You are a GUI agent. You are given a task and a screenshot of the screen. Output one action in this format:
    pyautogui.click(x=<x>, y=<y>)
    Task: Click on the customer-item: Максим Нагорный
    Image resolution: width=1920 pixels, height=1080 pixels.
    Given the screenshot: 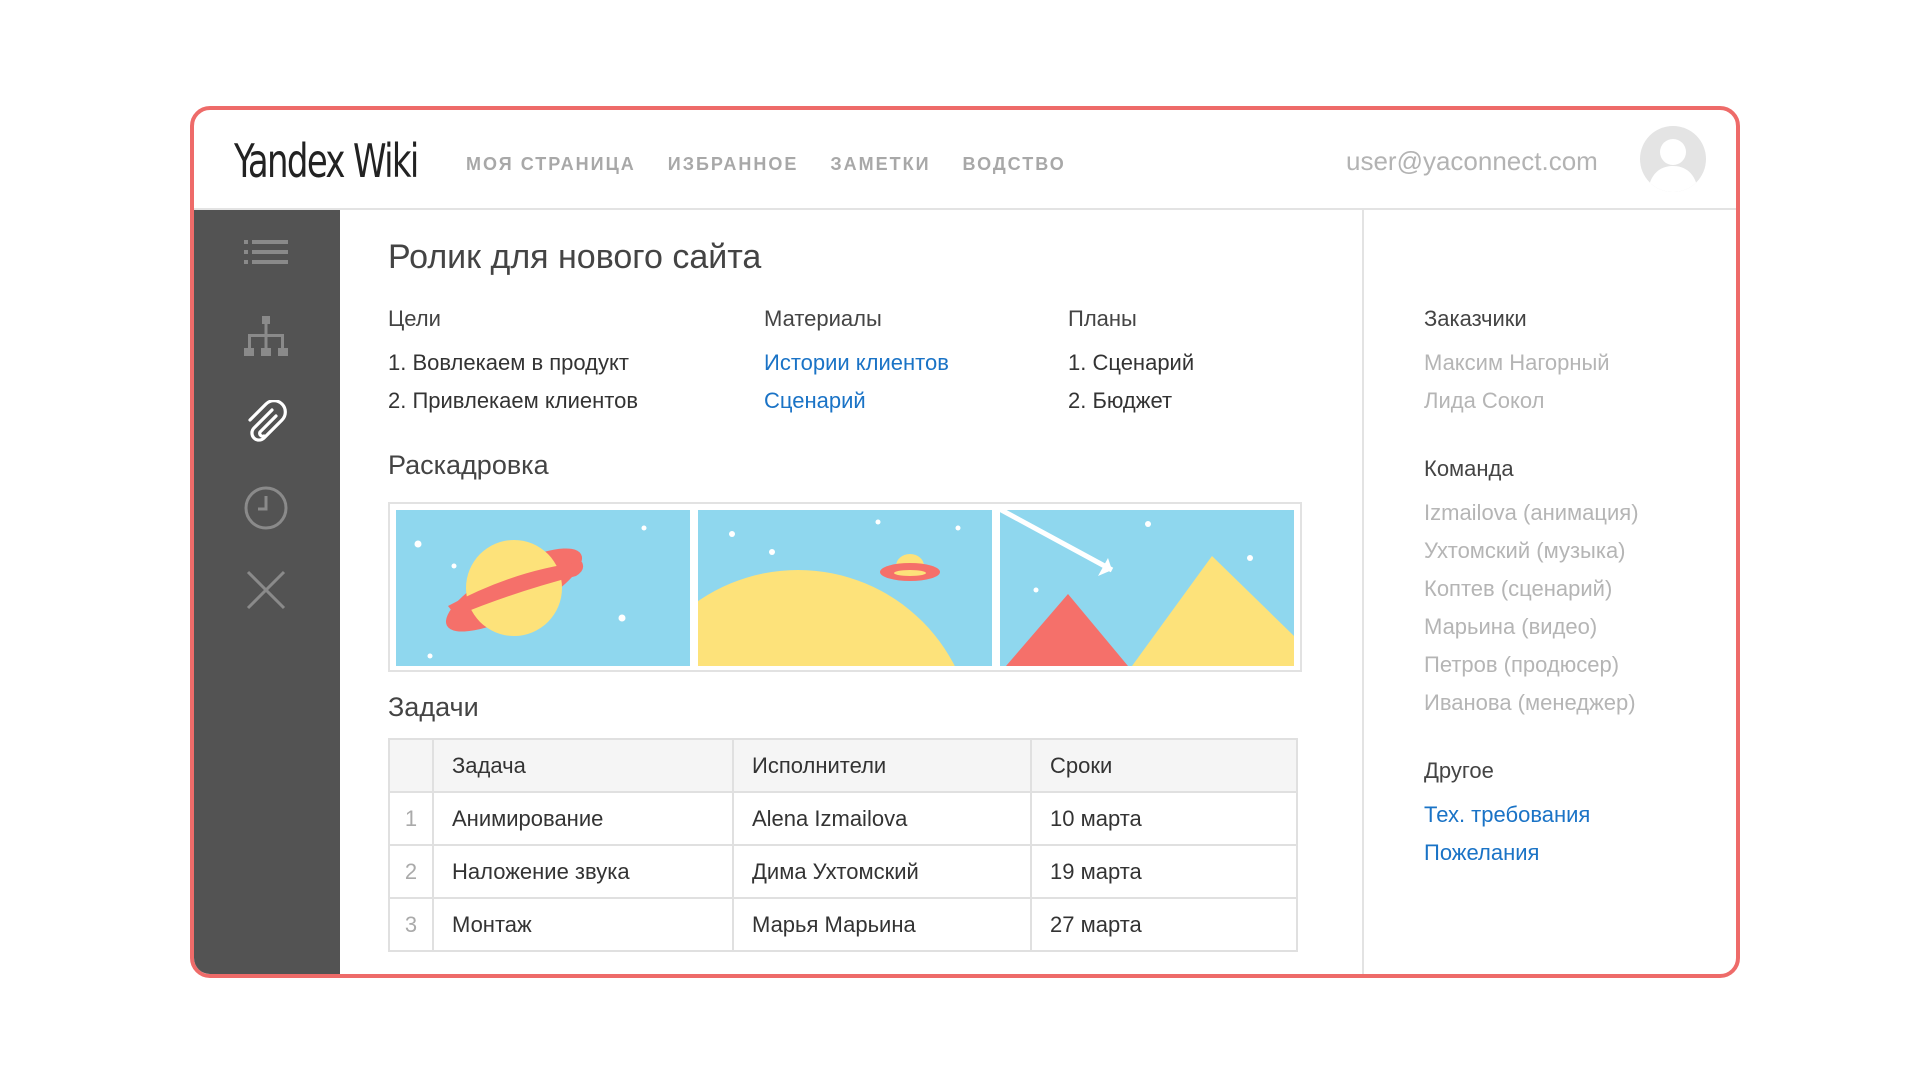 What is the action you would take?
    pyautogui.click(x=1517, y=363)
    